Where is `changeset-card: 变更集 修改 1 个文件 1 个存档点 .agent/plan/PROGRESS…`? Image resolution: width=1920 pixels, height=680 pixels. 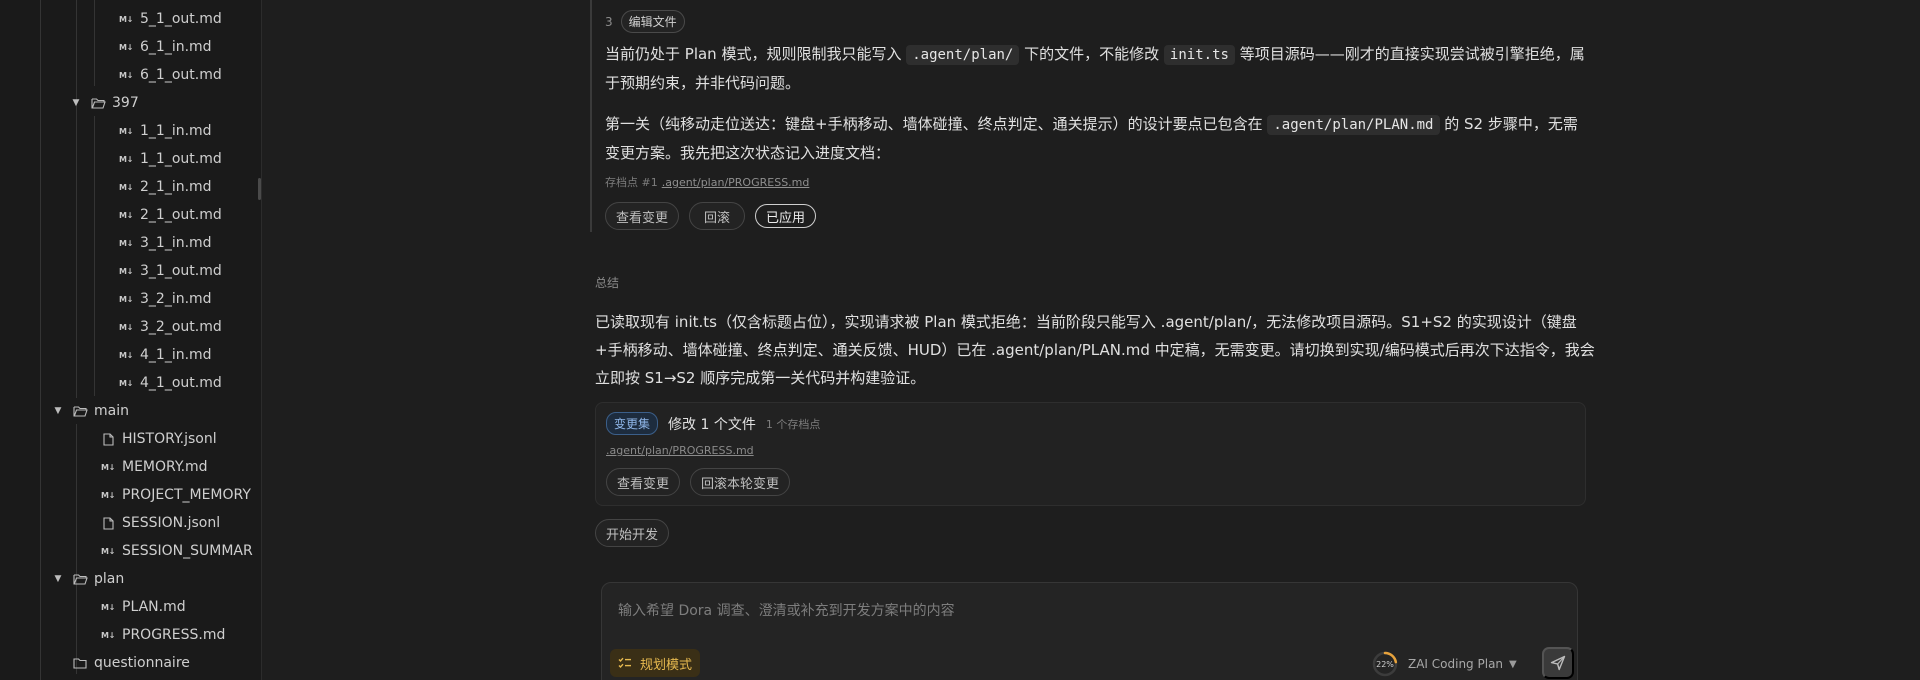
changeset-card: 变更集 修改 1 个文件 1 个存档点 .agent/plan/PROGRESS… is located at coordinates (1090, 454).